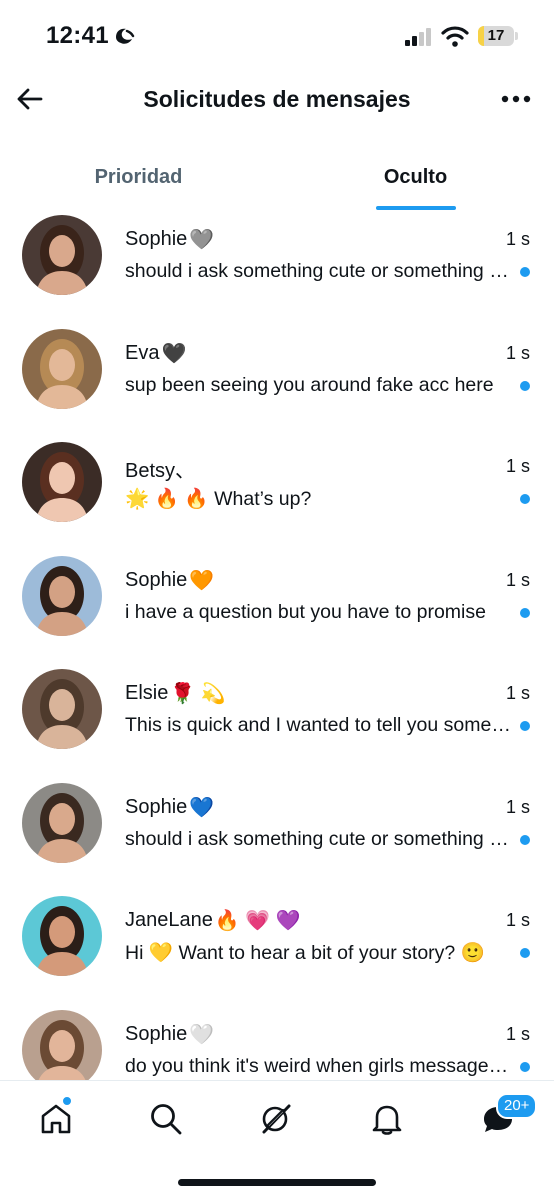  I want to click on status-time: 12:41, so click(77, 35).